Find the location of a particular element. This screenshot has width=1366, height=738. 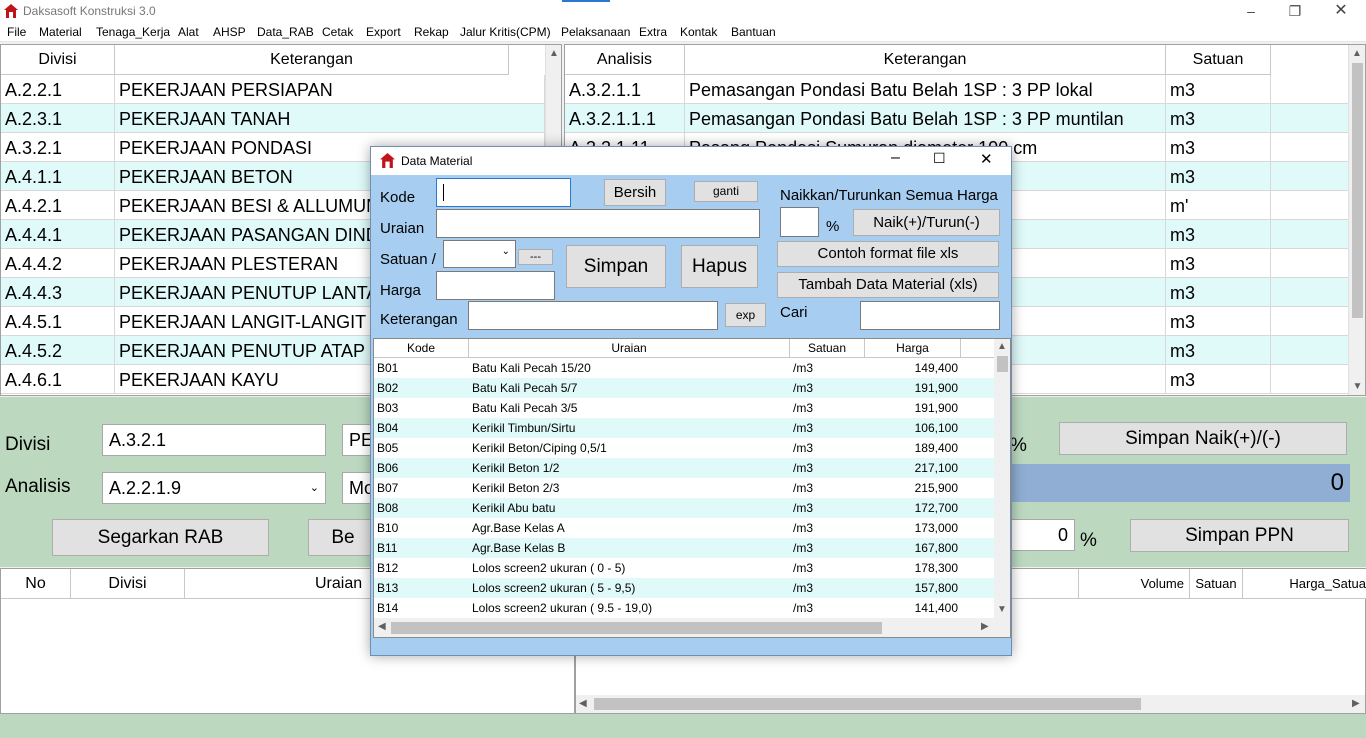

kode-cell: B12 is located at coordinates (421, 568).